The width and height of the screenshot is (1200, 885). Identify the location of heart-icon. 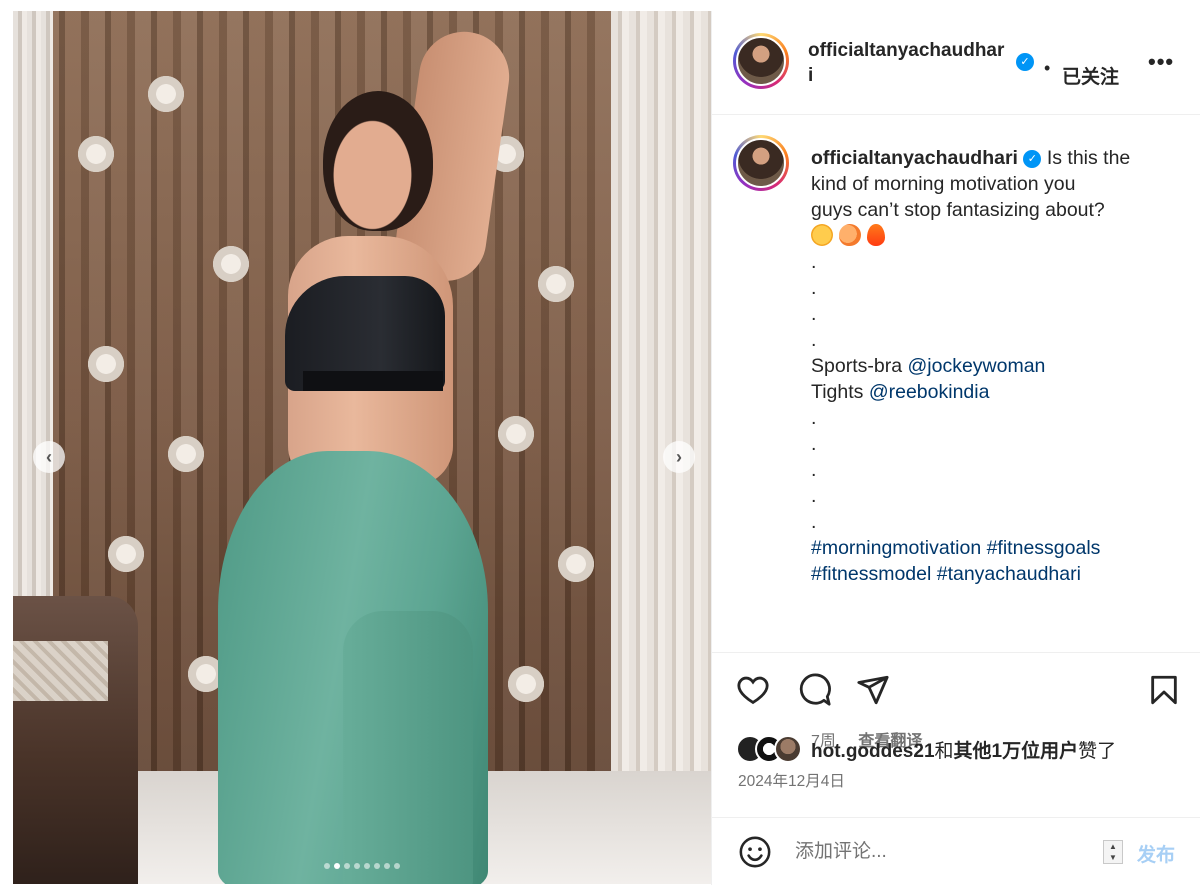
(753, 690).